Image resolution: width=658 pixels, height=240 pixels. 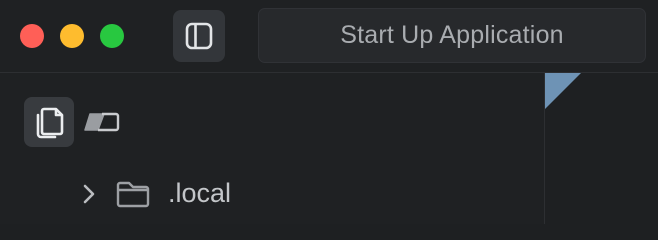 I want to click on tags-nav-button, so click(x=102, y=122).